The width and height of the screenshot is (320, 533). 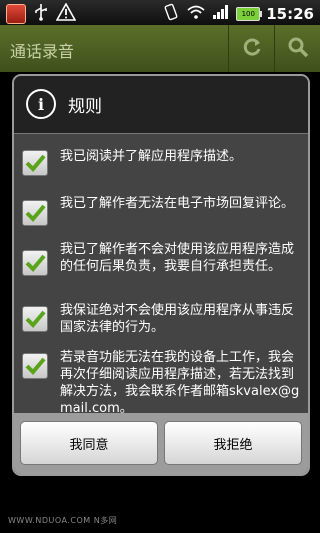 What do you see at coordinates (177, 203) in the screenshot?
I see `rule-text-2: 我已了解作者无法在电子市场回复评论。` at bounding box center [177, 203].